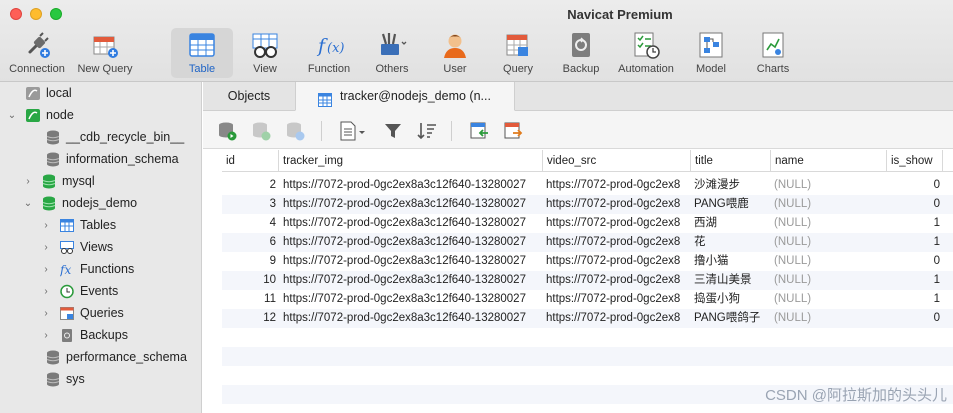 The height and width of the screenshot is (413, 953). I want to click on cell-title: 捣蛋小狗, so click(731, 299).